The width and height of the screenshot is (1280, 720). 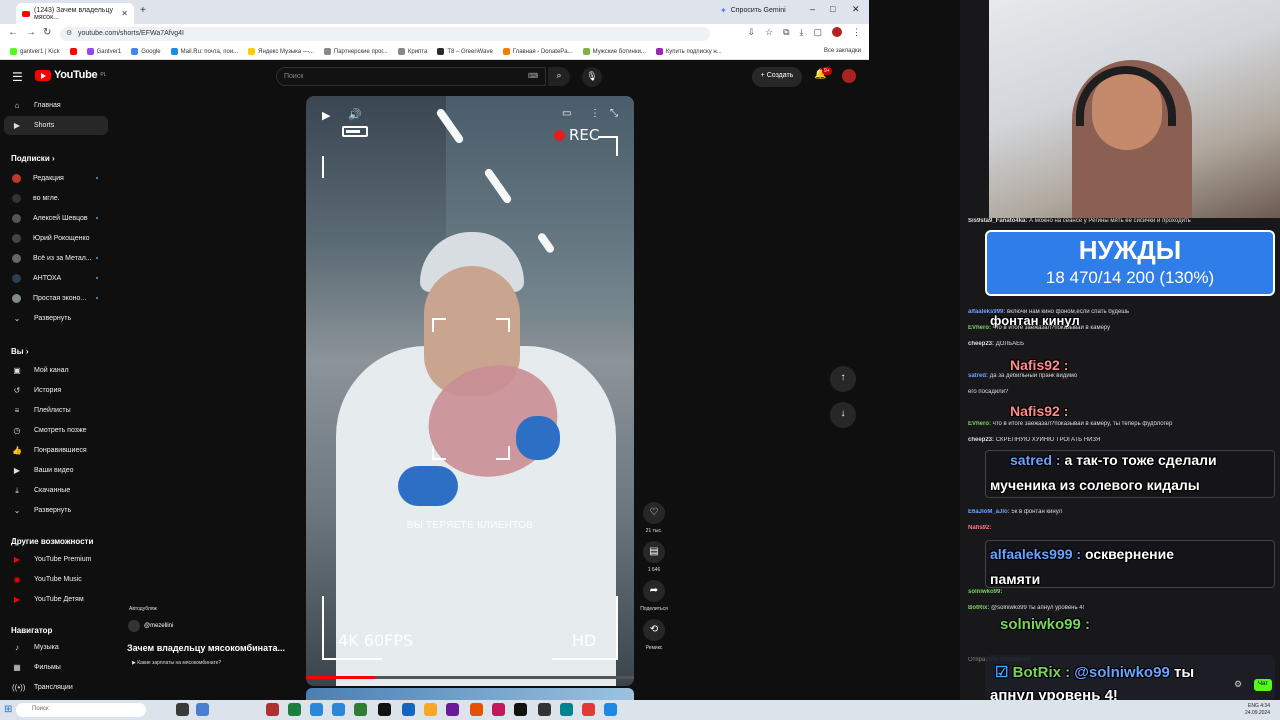 What do you see at coordinates (73, 51) in the screenshot?
I see `bookmark-item` at bounding box center [73, 51].